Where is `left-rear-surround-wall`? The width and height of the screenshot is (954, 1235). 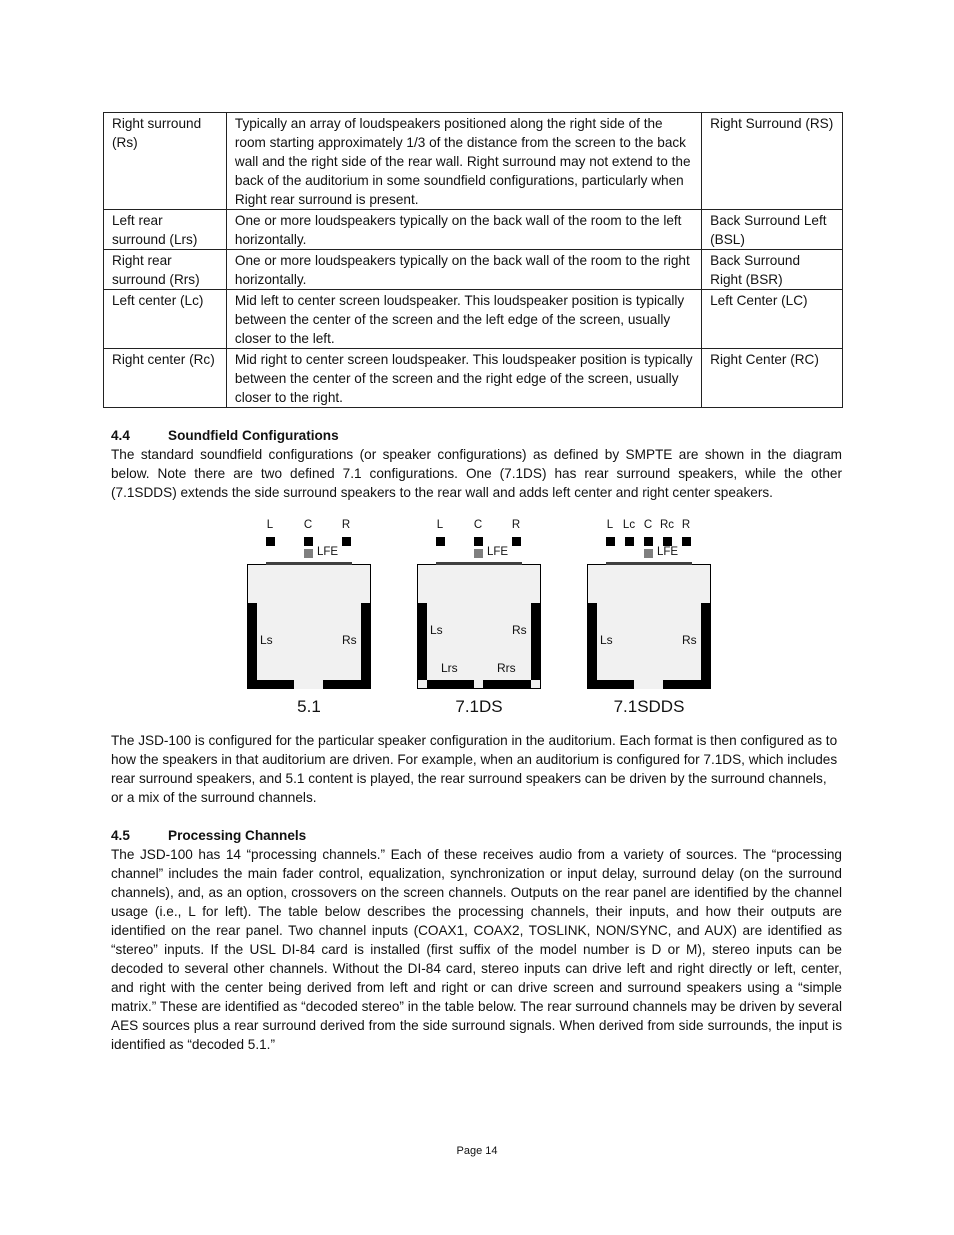 left-rear-surround-wall is located at coordinates (450, 684).